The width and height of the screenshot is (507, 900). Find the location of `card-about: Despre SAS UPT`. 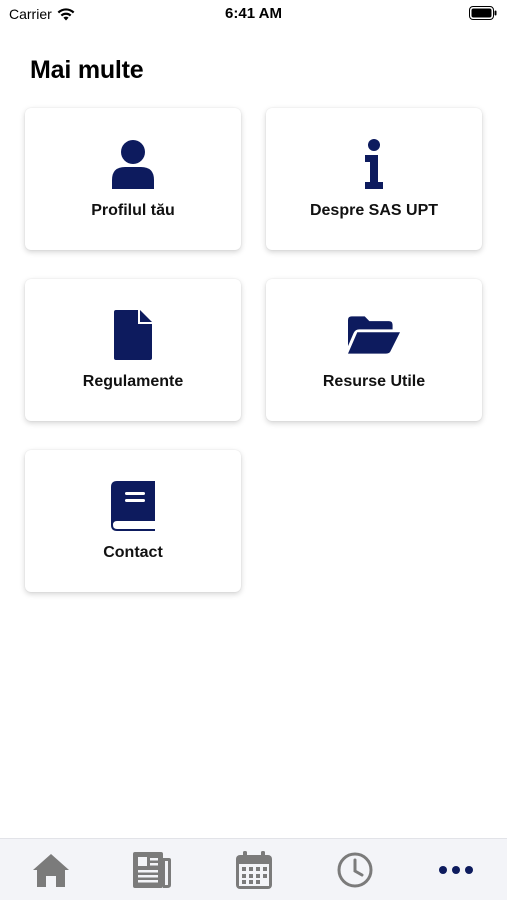

card-about: Despre SAS UPT is located at coordinates (374, 179).